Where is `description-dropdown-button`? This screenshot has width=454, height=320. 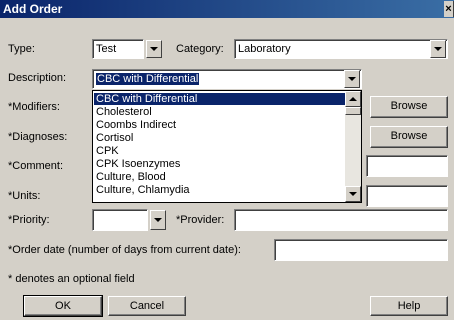
description-dropdown-button is located at coordinates (352, 79).